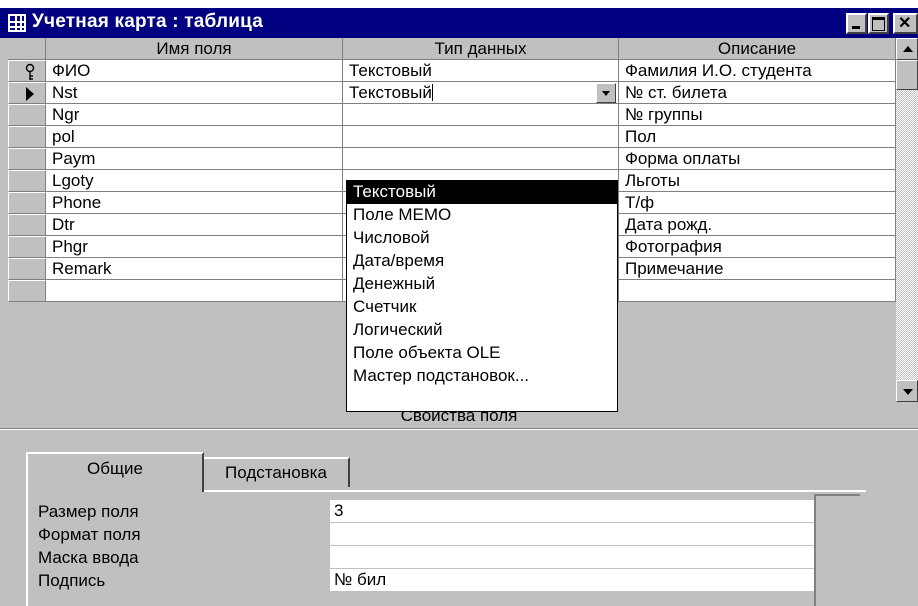  Describe the element at coordinates (482, 192) in the screenshot. I see `dropdown-option: Текстовый` at that location.